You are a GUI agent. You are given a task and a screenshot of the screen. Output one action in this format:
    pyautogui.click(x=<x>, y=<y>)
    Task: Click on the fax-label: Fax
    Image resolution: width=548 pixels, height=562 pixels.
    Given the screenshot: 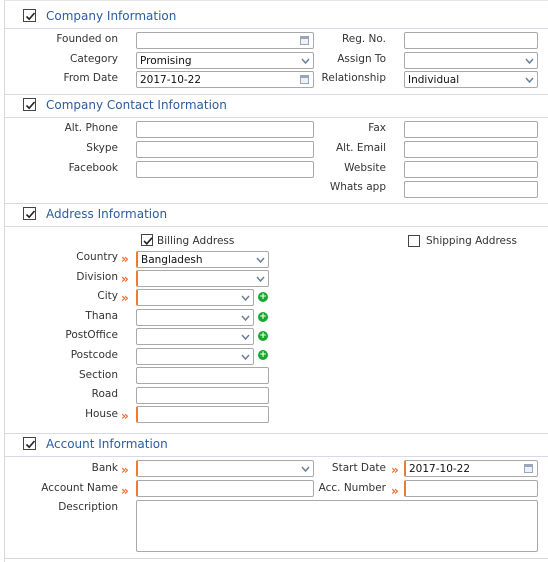 What is the action you would take?
    pyautogui.click(x=377, y=128)
    